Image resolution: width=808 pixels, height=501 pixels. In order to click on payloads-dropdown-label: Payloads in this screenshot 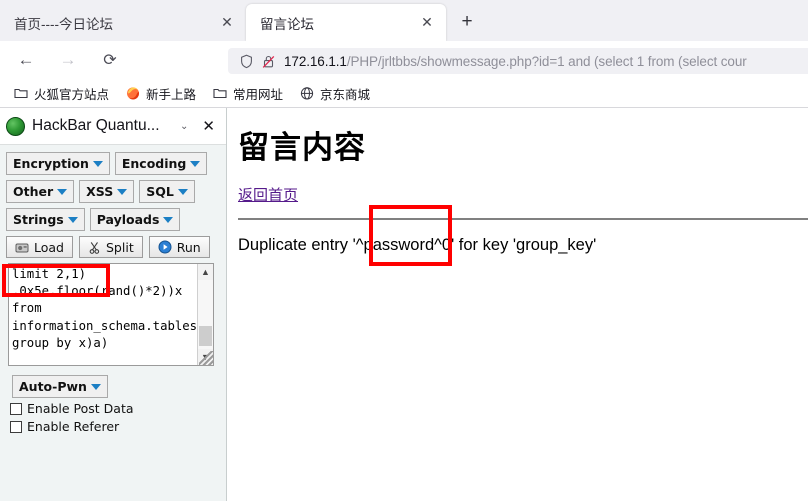, I will do `click(128, 219)`.